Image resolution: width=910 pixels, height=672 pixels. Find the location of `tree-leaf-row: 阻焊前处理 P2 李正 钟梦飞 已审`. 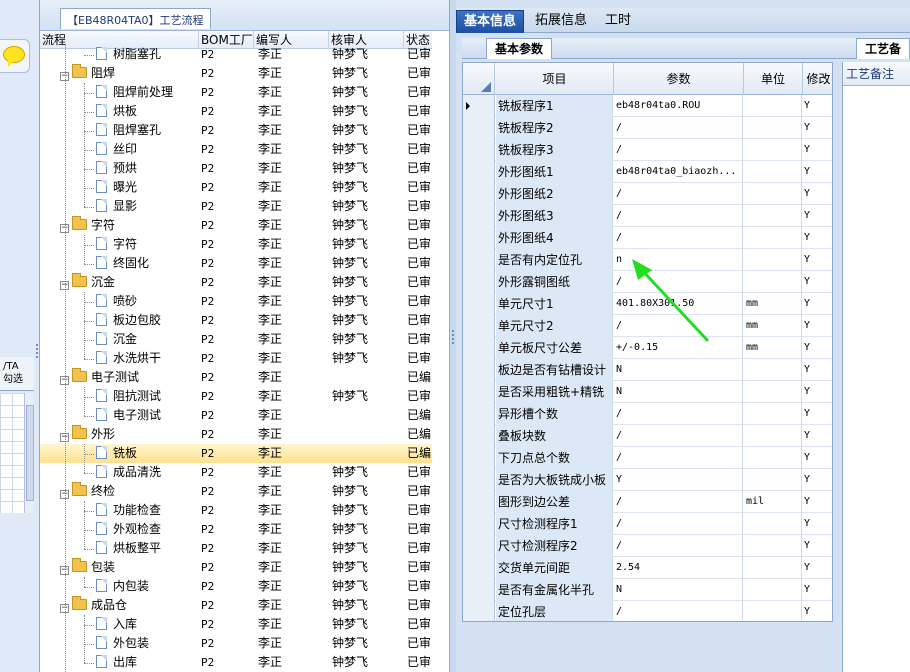

tree-leaf-row: 阻焊前处理 P2 李正 钟梦飞 已审 is located at coordinates (236, 92).